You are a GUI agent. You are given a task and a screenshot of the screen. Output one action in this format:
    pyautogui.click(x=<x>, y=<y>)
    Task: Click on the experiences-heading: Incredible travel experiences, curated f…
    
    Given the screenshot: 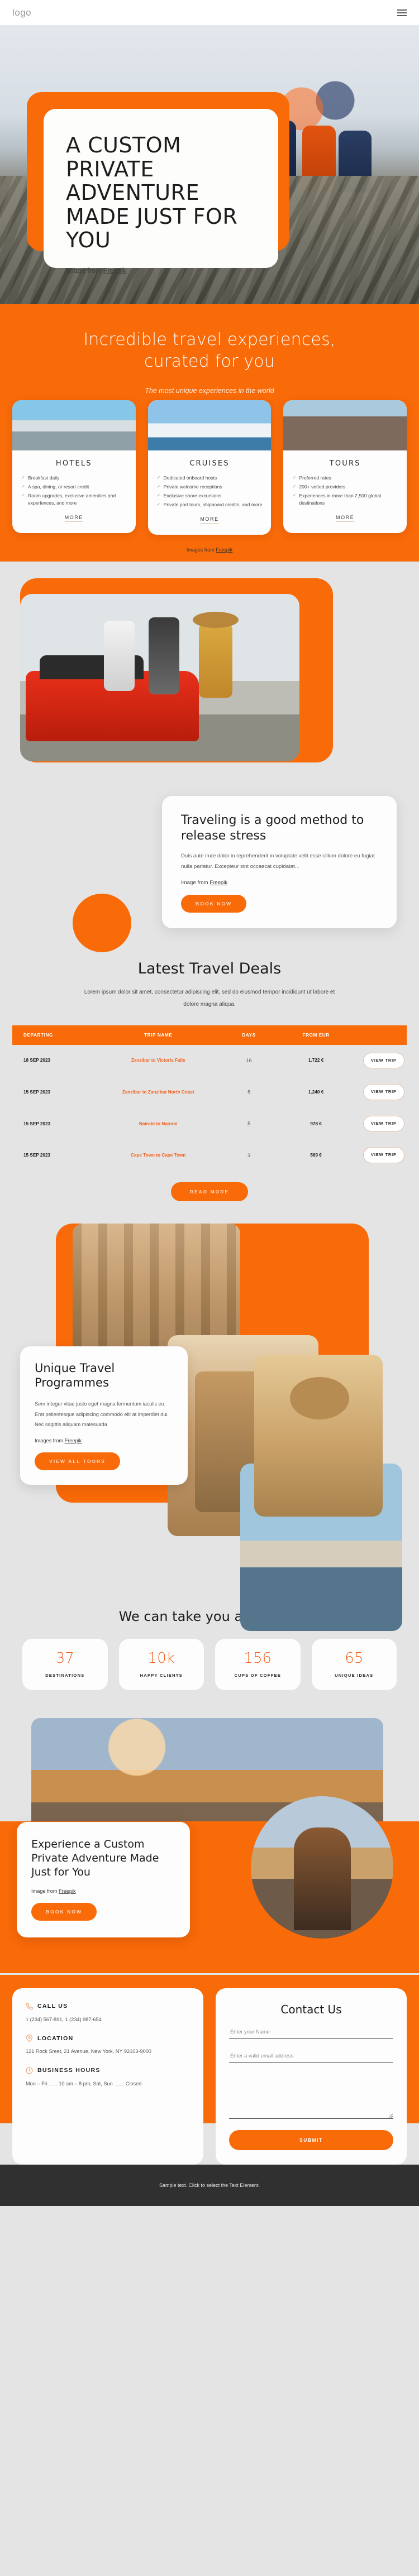 What is the action you would take?
    pyautogui.click(x=209, y=350)
    